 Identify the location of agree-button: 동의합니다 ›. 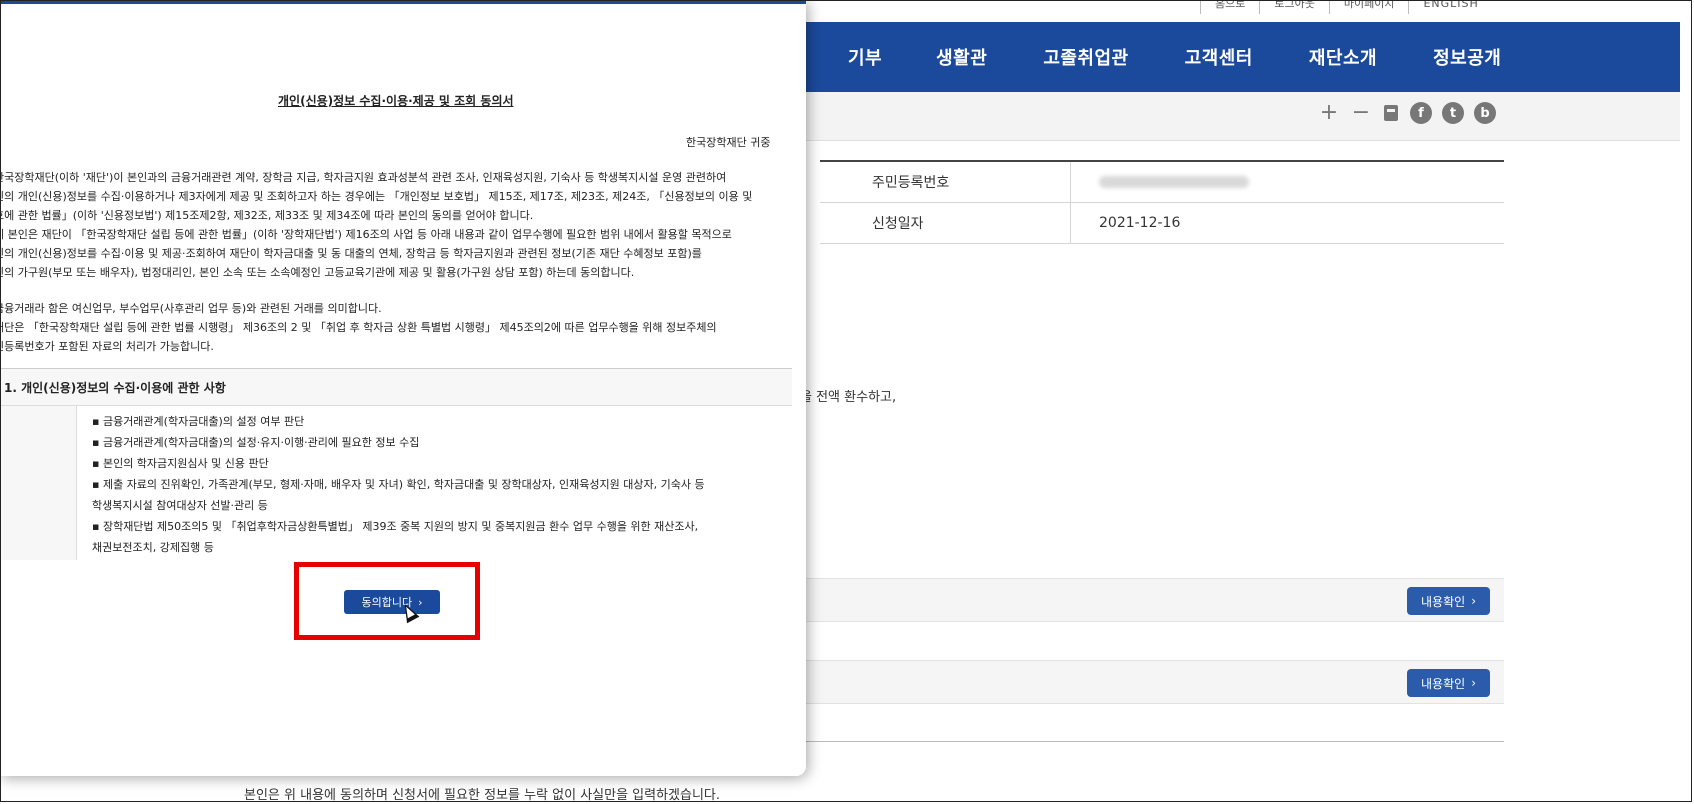
(392, 602).